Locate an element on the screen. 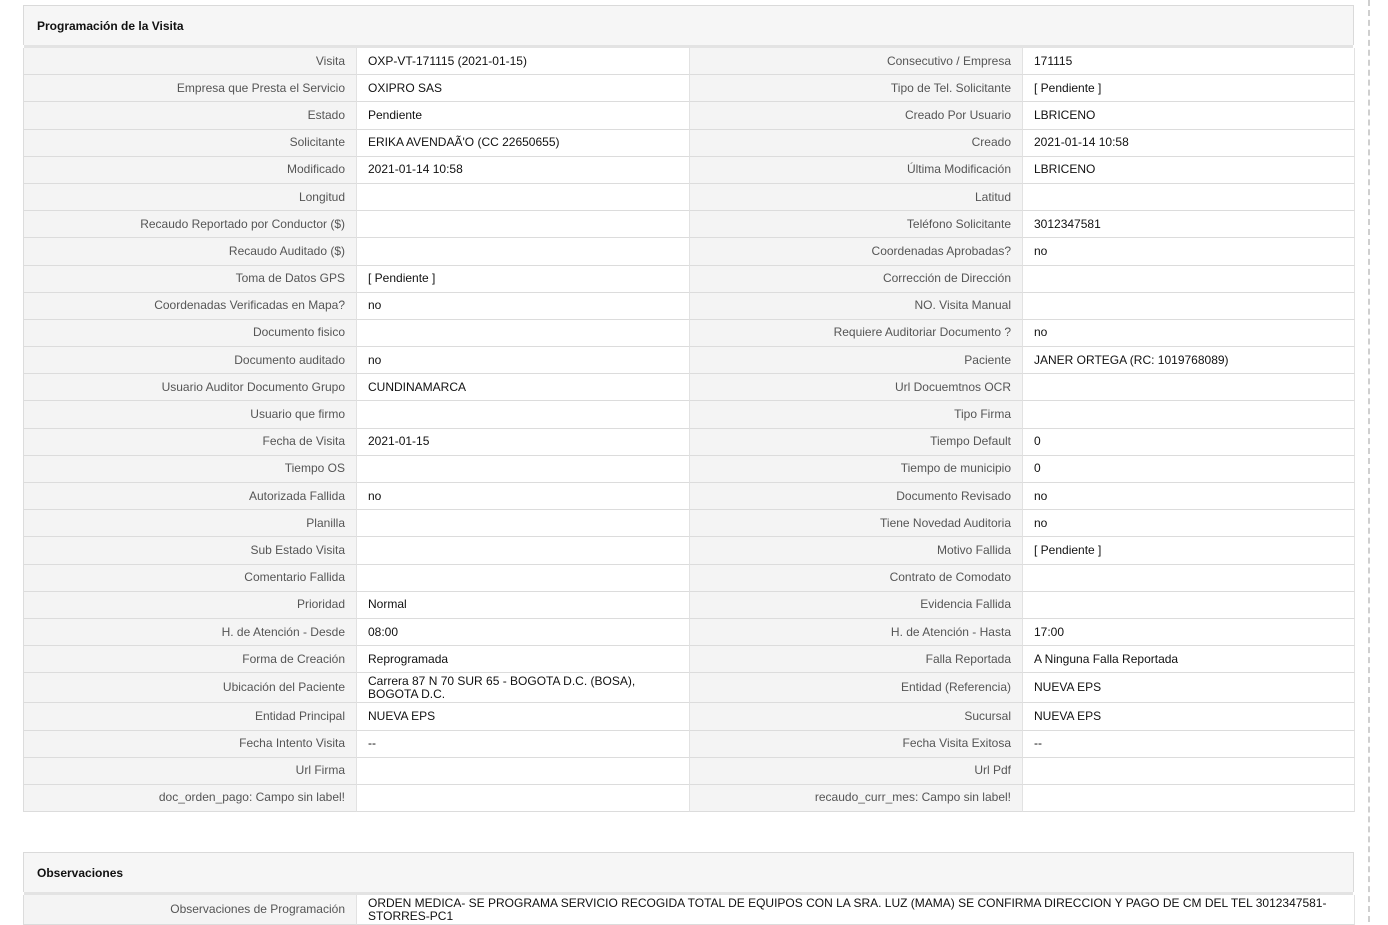 Image resolution: width=1388 pixels, height=925 pixels. field-label: Paciente is located at coordinates (856, 361).